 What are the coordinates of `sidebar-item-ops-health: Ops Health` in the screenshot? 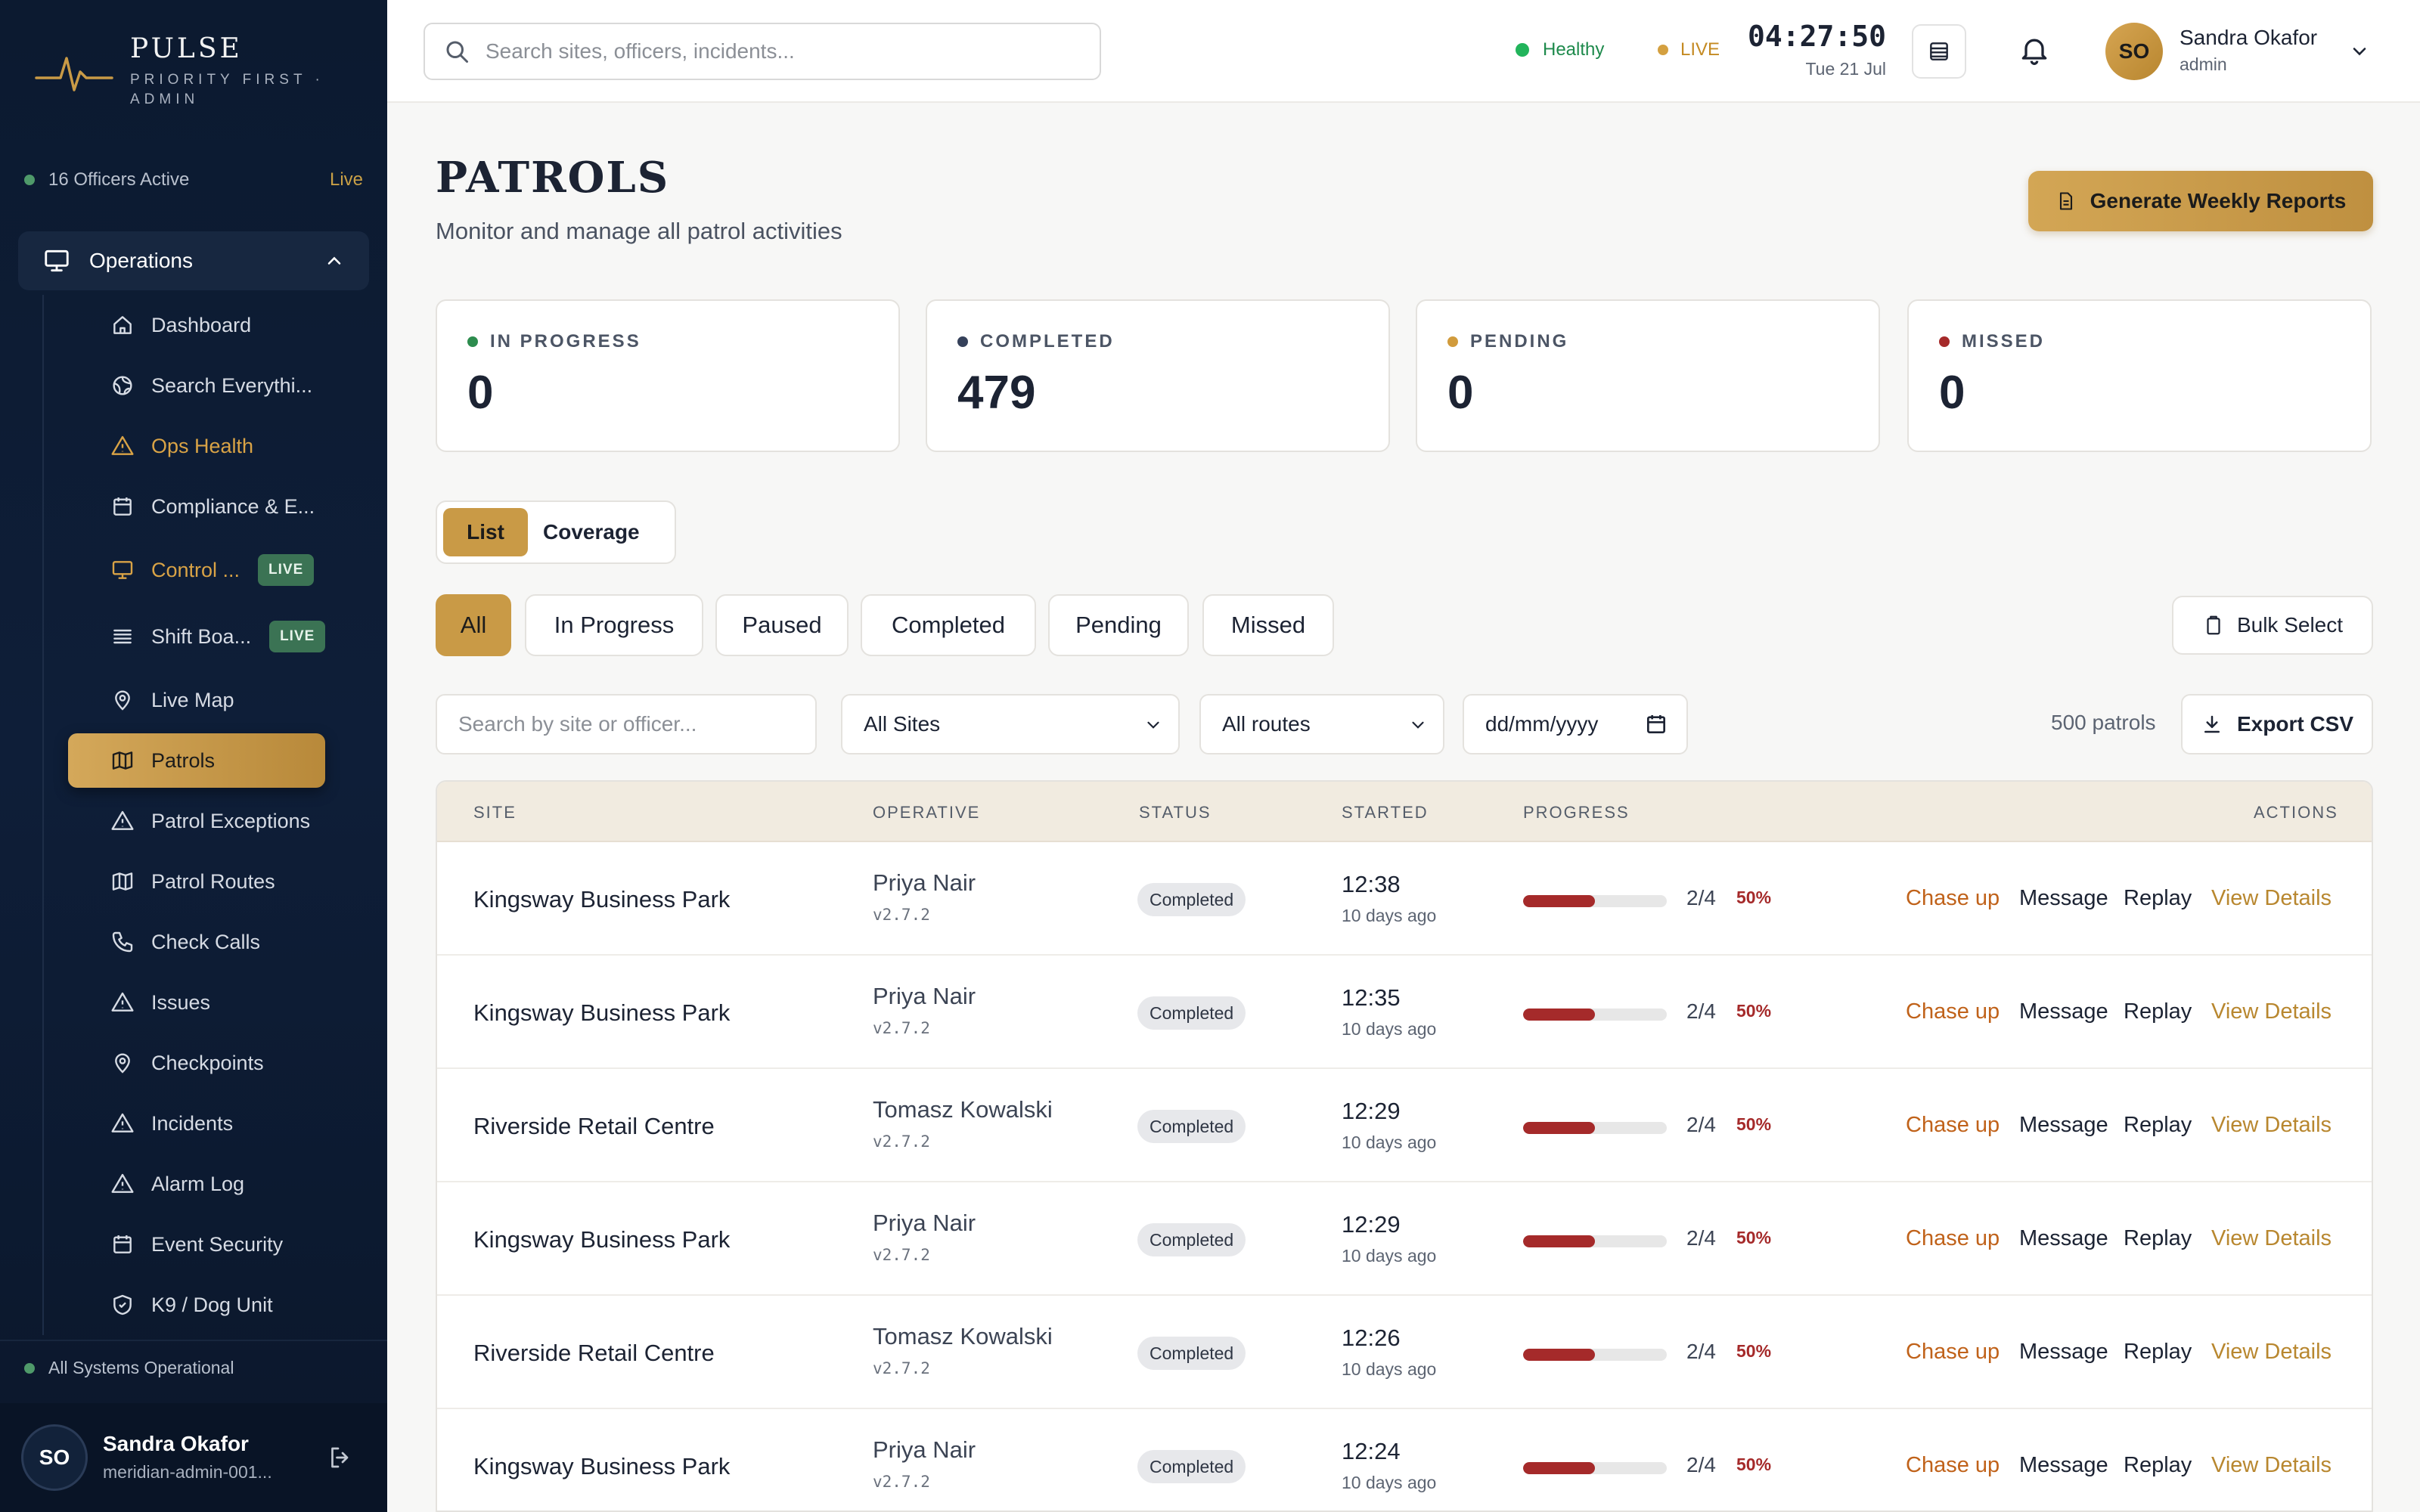 It's located at (196, 446).